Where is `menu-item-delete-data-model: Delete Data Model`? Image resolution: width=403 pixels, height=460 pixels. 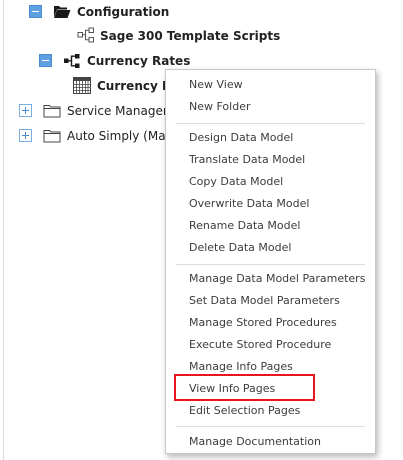
menu-item-delete-data-model: Delete Data Model is located at coordinates (240, 248).